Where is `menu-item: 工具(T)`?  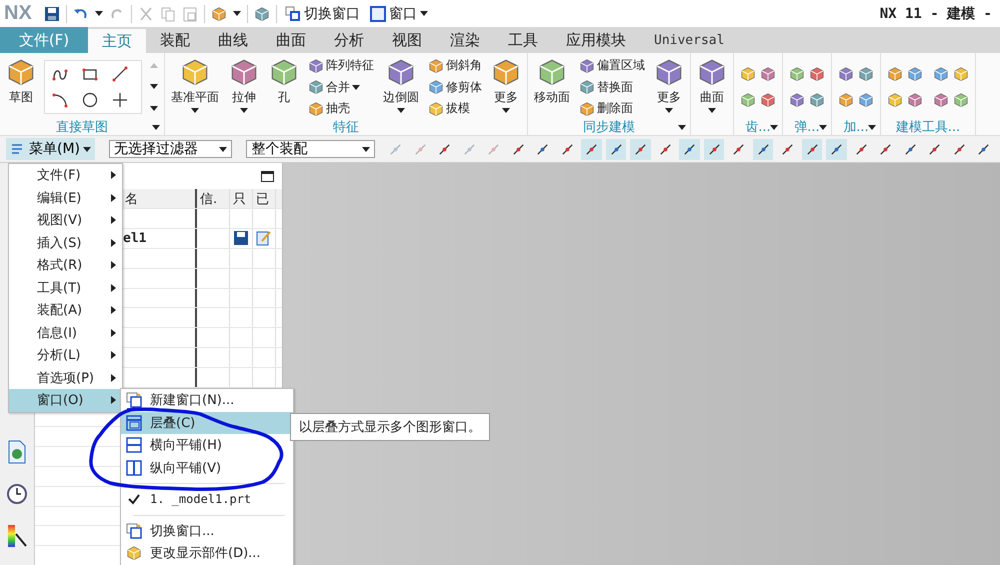
menu-item: 工具(T) is located at coordinates (65, 287).